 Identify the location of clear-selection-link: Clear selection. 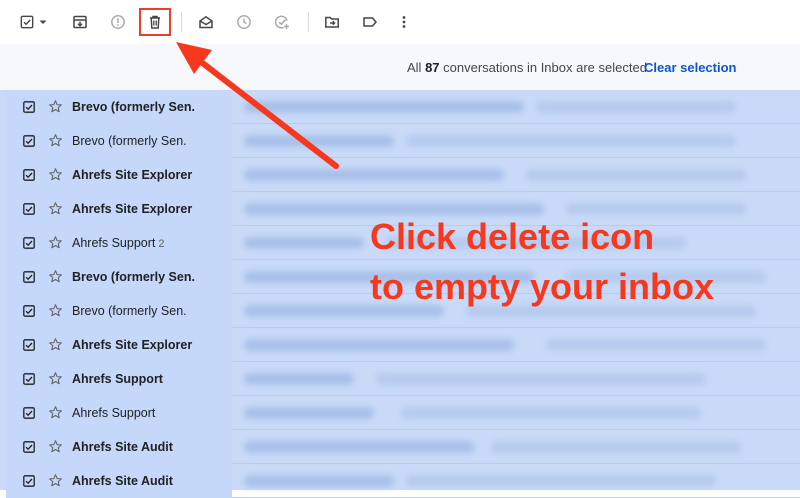
(690, 67).